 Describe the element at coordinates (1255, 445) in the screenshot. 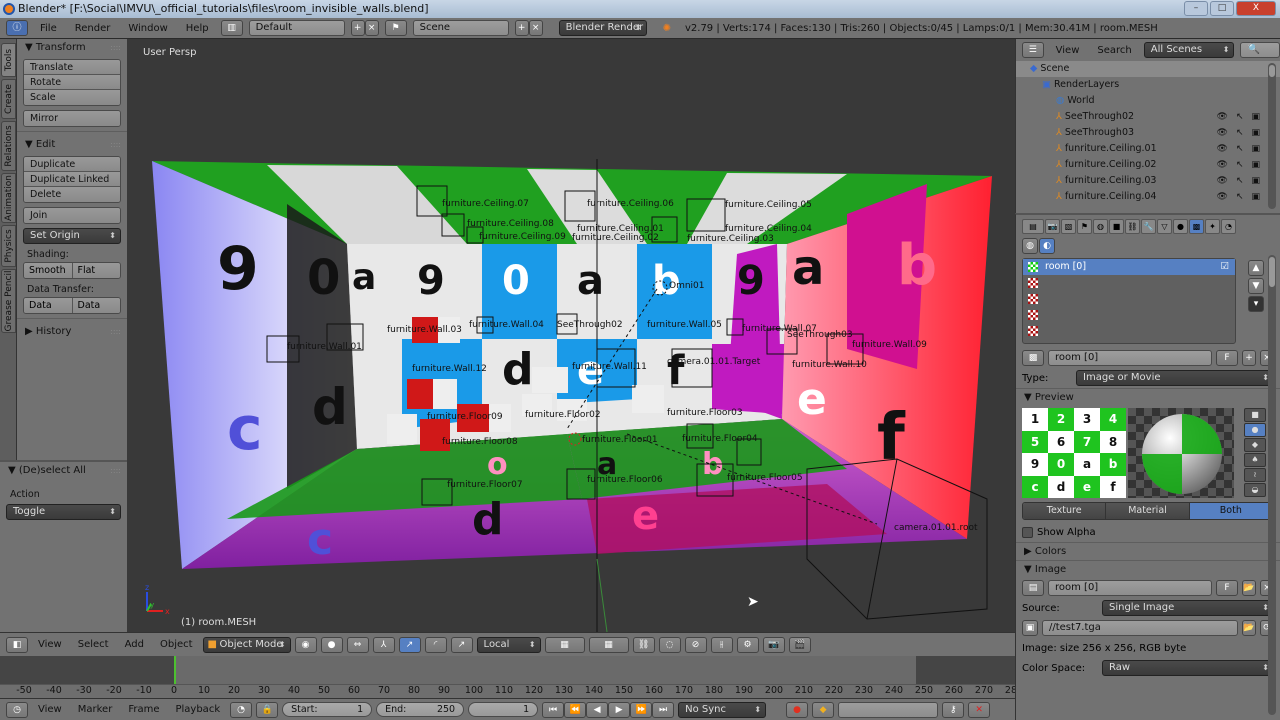

I see `preview-cube-icon: ◆` at that location.